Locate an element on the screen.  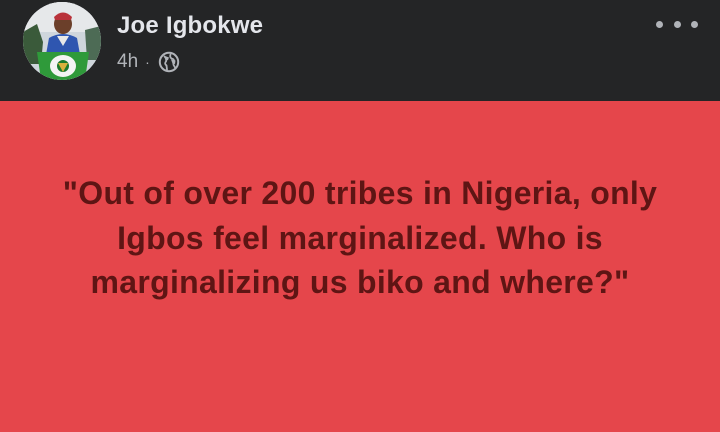
more-options-icon is located at coordinates (677, 24).